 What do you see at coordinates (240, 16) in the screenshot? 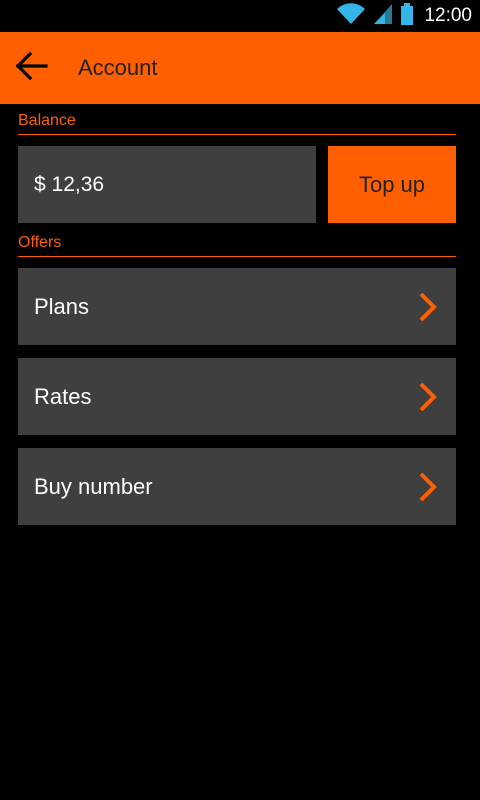
I see `status-bar: 12:00` at bounding box center [240, 16].